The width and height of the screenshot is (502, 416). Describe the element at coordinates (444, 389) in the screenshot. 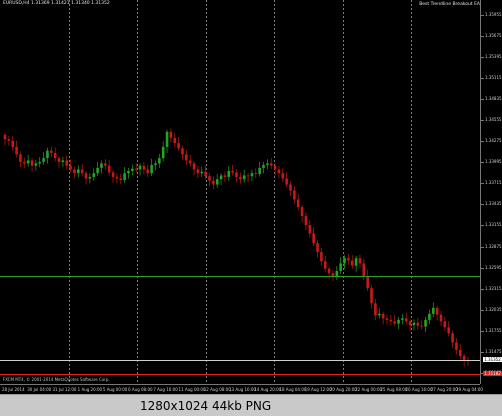

I see `time-axis-label: 27 Aug 20:00` at that location.